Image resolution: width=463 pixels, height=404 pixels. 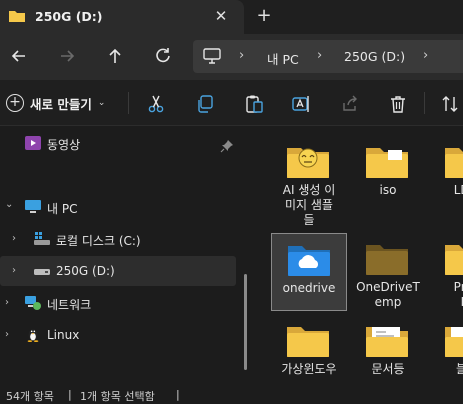 What do you see at coordinates (309, 181) in the screenshot?
I see `folder-item: AI 생성 이 미지 샘플 들` at bounding box center [309, 181].